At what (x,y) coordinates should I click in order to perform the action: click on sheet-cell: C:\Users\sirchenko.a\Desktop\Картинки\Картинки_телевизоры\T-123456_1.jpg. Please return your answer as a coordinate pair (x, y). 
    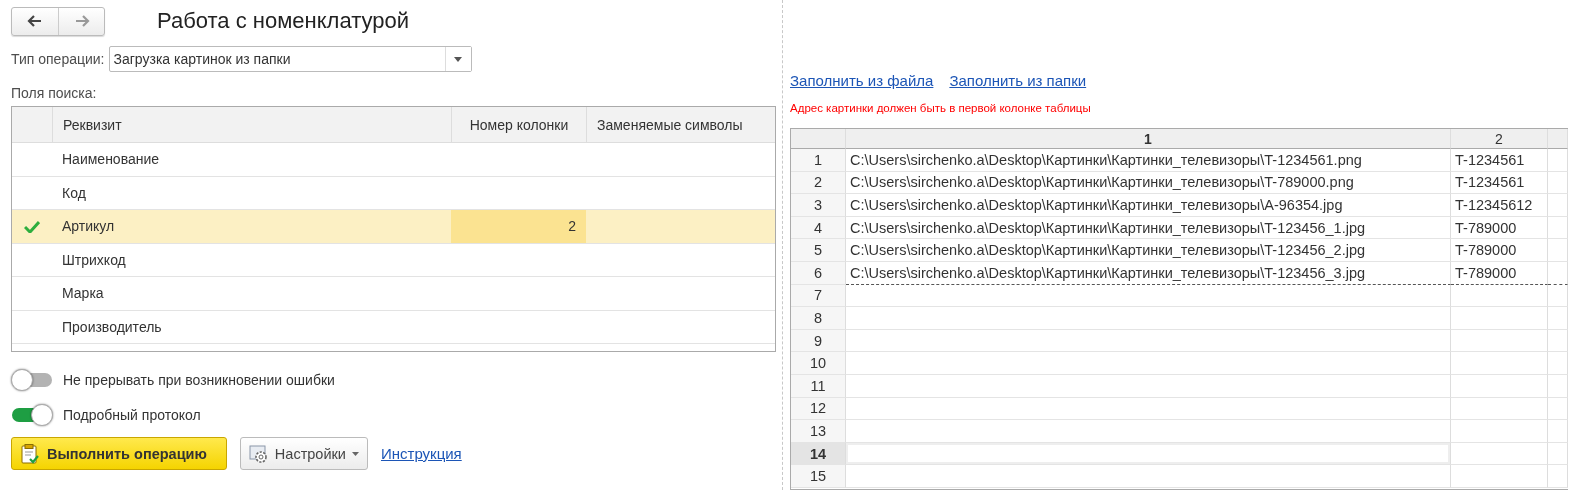
    Looking at the image, I should click on (1148, 228).